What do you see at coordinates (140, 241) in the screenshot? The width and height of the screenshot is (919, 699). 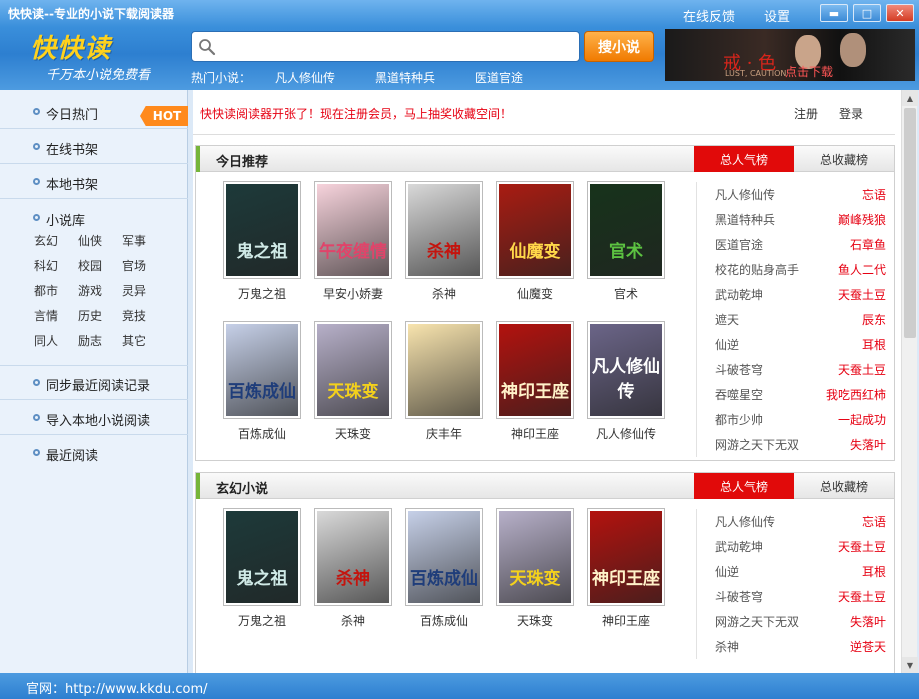 I see `category-link: 军事` at bounding box center [140, 241].